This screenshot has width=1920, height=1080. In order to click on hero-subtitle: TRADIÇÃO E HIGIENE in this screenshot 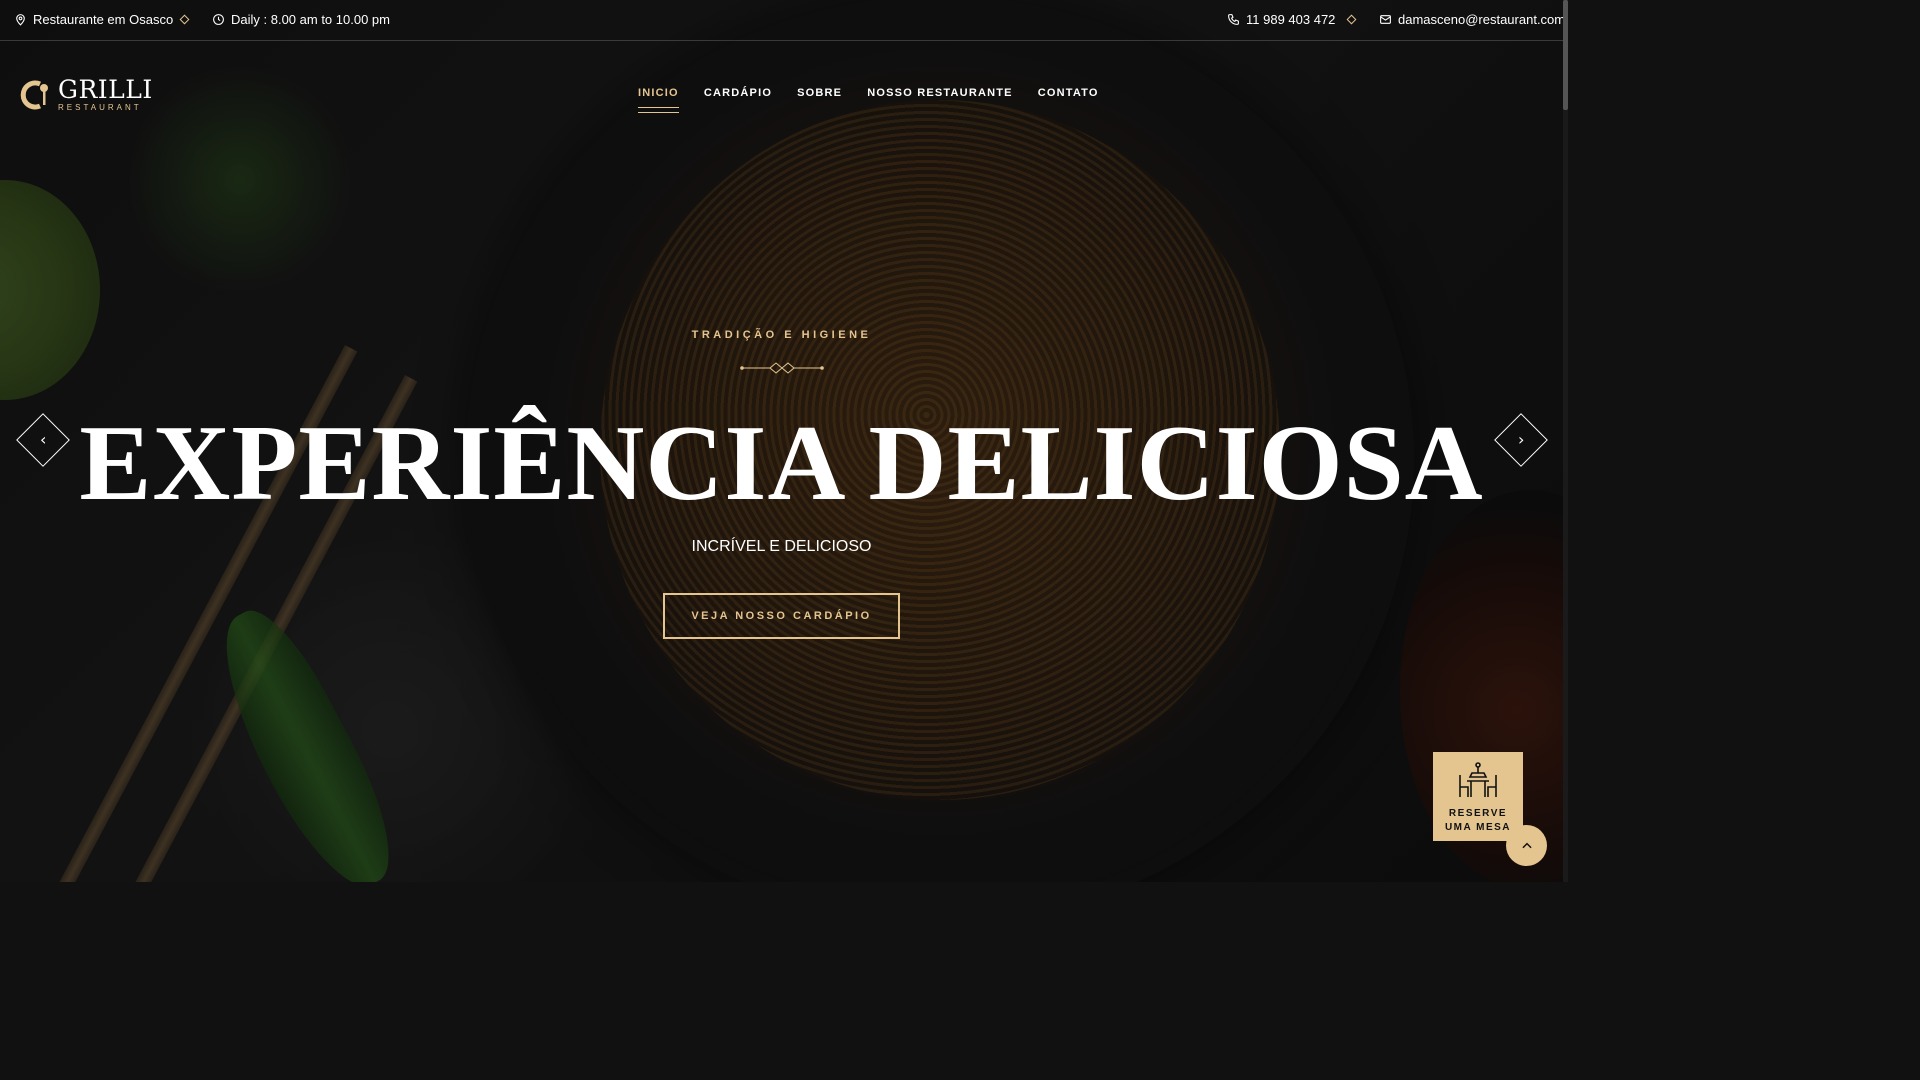, I will do `click(781, 335)`.